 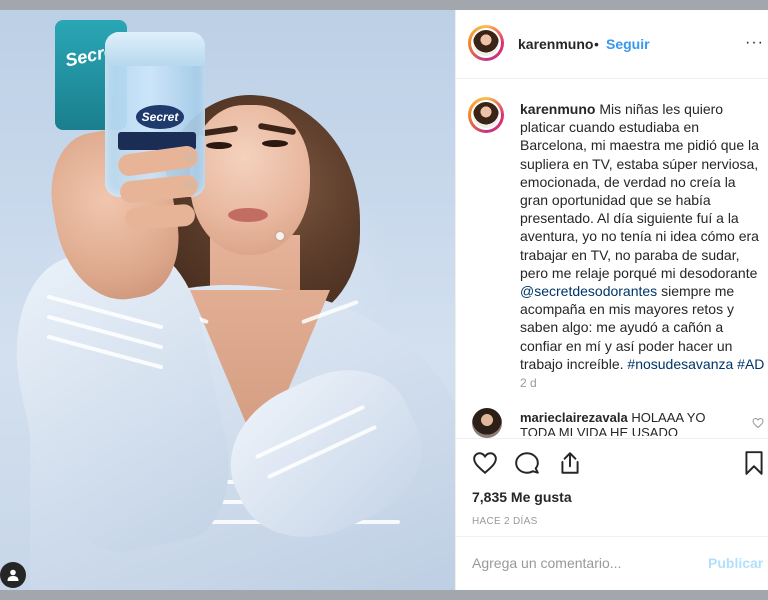 I want to click on follow-button: Seguir, so click(x=628, y=44).